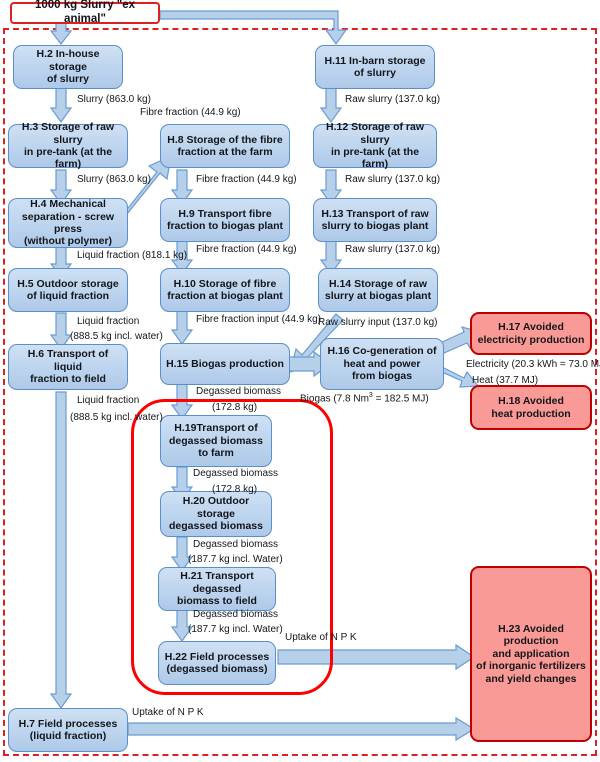  I want to click on label-h13-h14: Raw slurry (137.0 kg), so click(393, 249).